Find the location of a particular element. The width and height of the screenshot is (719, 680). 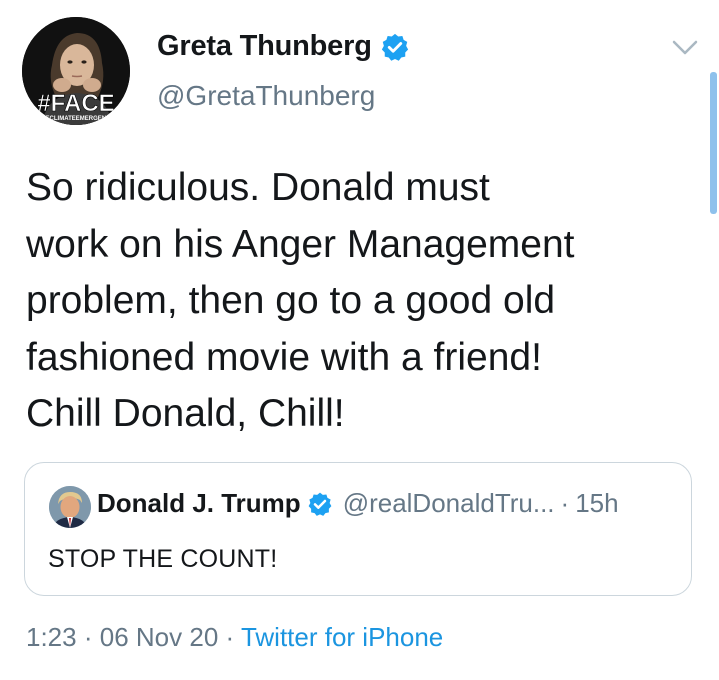

quoted-avatar-image is located at coordinates (70, 507).